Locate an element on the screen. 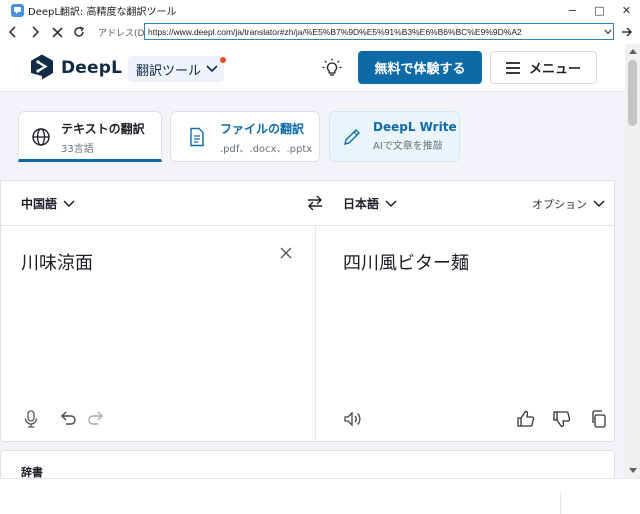  logo-text: DeepL is located at coordinates (92, 67).